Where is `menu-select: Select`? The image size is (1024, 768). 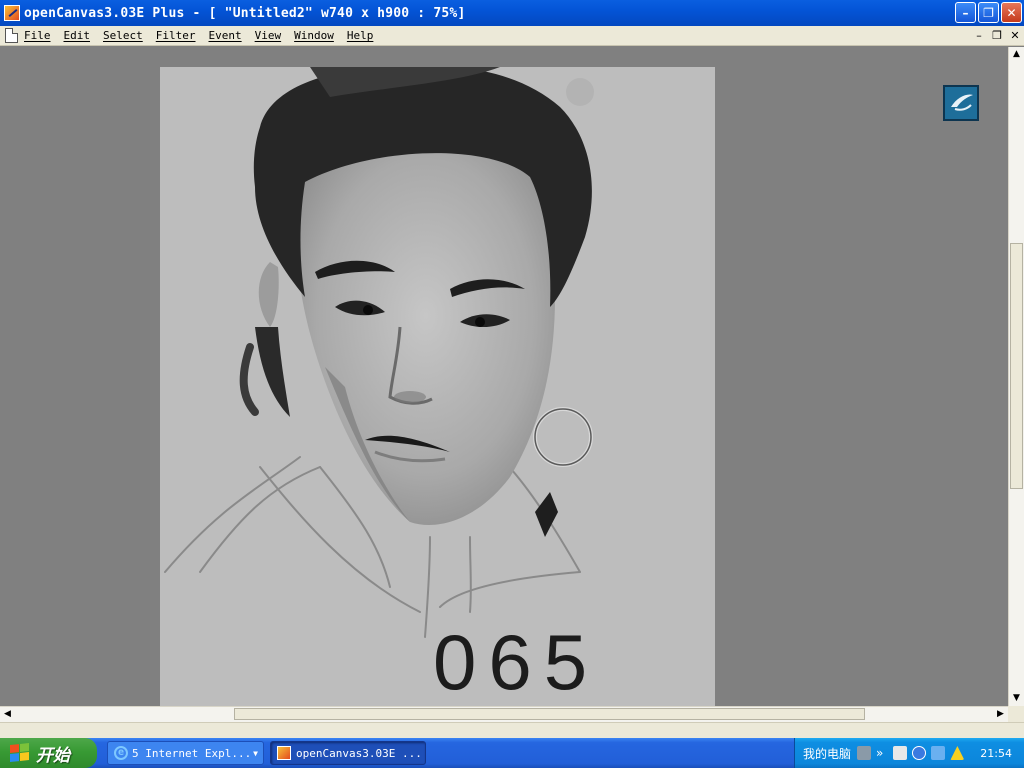 menu-select: Select is located at coordinates (123, 35).